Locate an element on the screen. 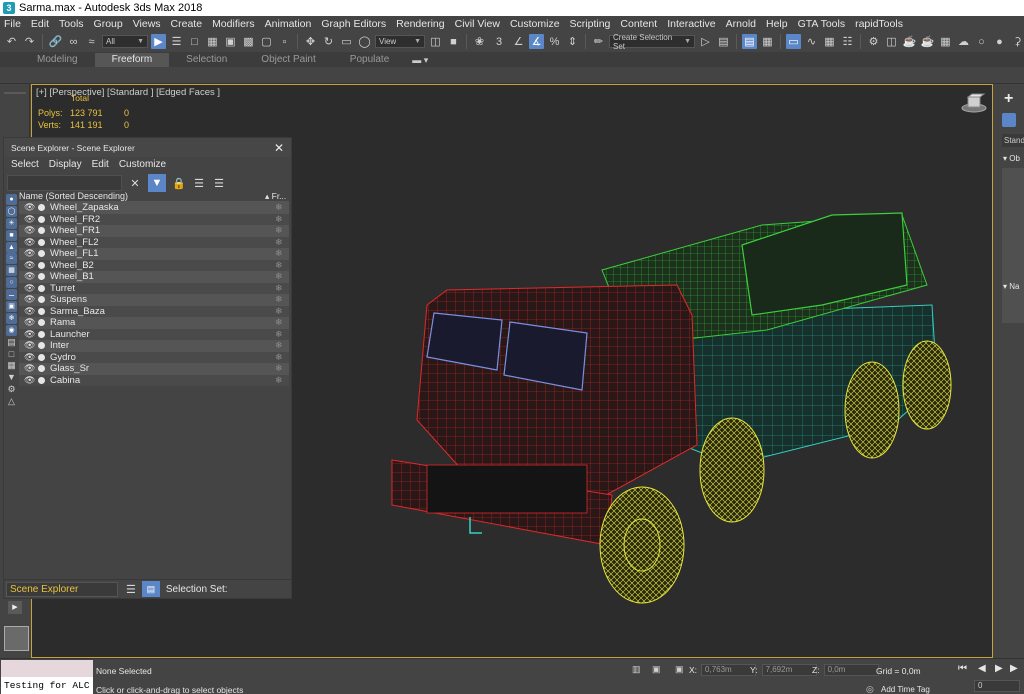 The height and width of the screenshot is (694, 1024). curve-editor-icon: ∿ is located at coordinates (811, 41).